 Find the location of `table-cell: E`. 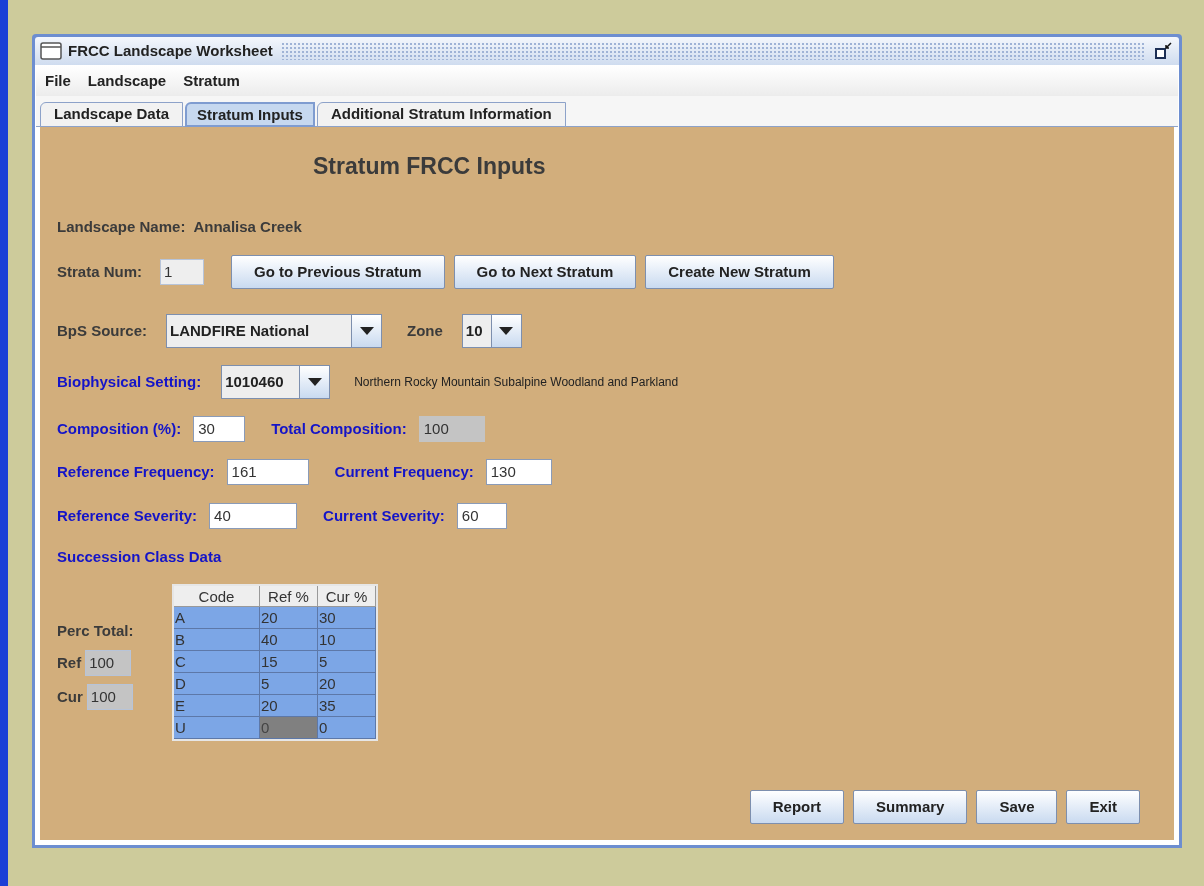

table-cell: E is located at coordinates (217, 706).